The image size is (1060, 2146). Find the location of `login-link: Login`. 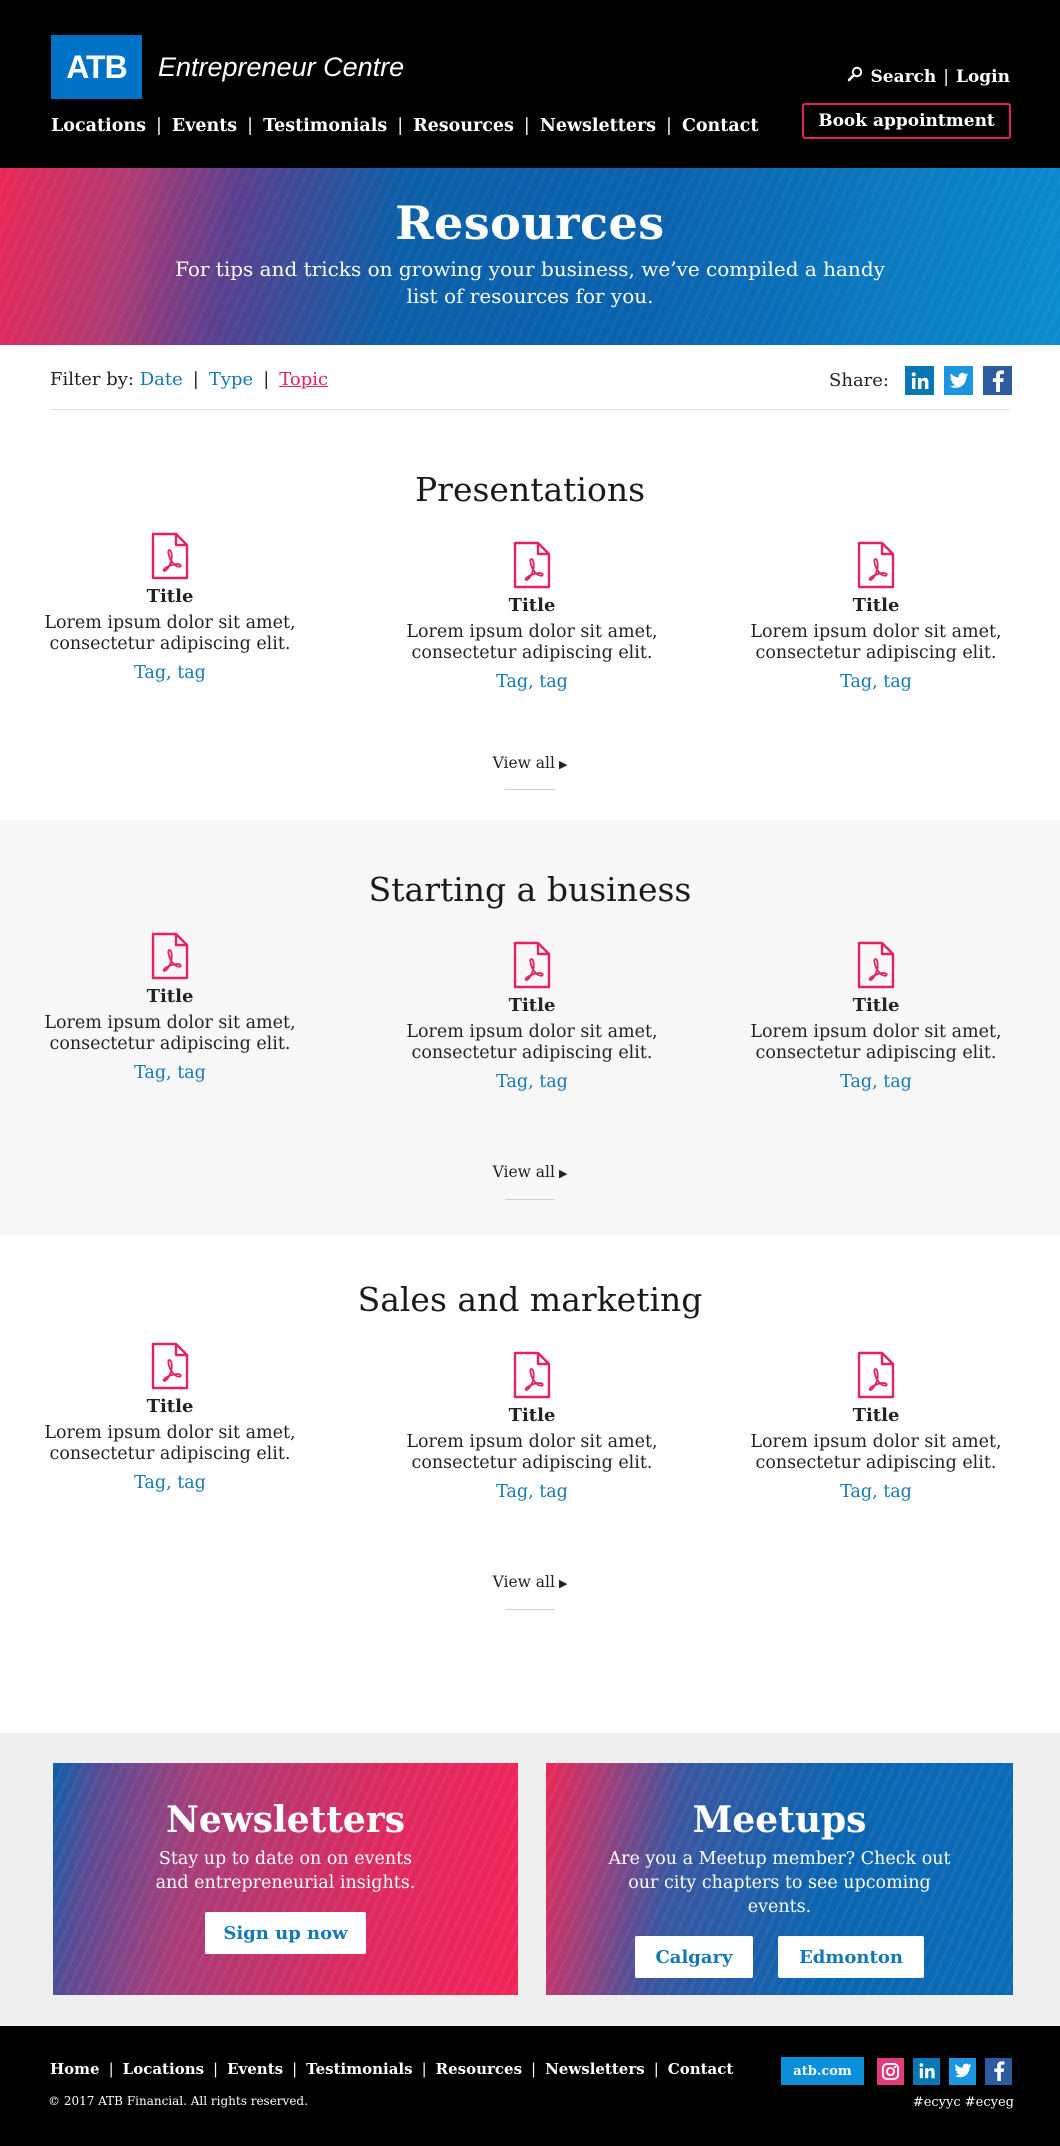

login-link: Login is located at coordinates (983, 77).